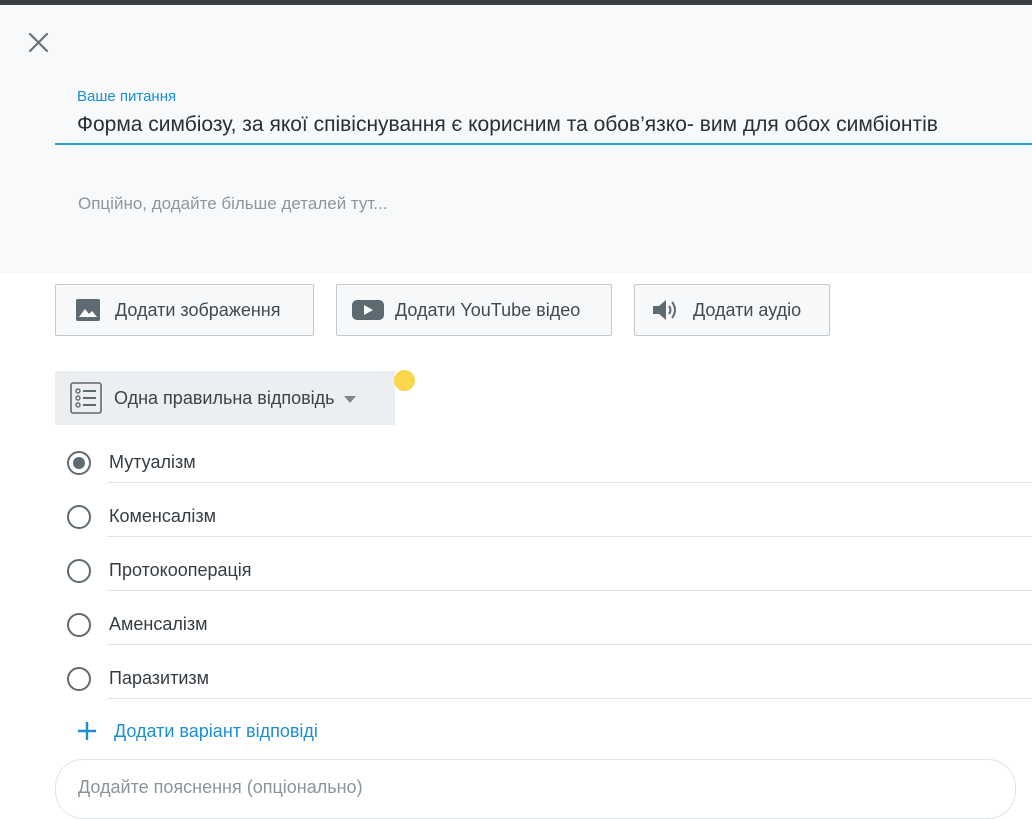 The height and width of the screenshot is (819, 1032). I want to click on close-button, so click(39, 43).